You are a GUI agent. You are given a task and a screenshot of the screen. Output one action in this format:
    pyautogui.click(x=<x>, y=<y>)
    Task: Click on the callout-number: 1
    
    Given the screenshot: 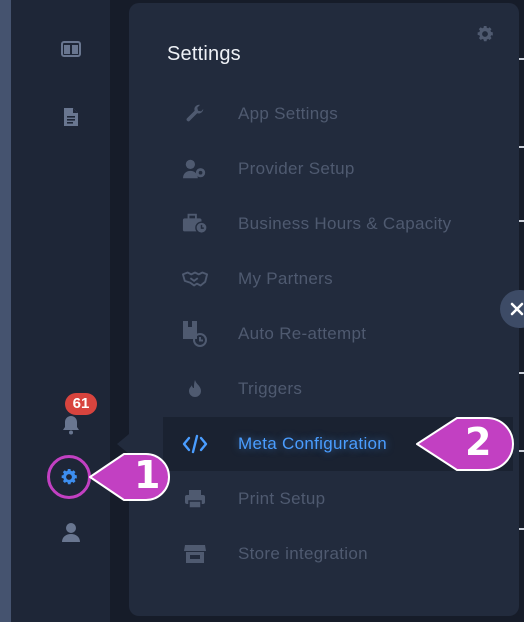 What is the action you would take?
    pyautogui.click(x=147, y=475)
    